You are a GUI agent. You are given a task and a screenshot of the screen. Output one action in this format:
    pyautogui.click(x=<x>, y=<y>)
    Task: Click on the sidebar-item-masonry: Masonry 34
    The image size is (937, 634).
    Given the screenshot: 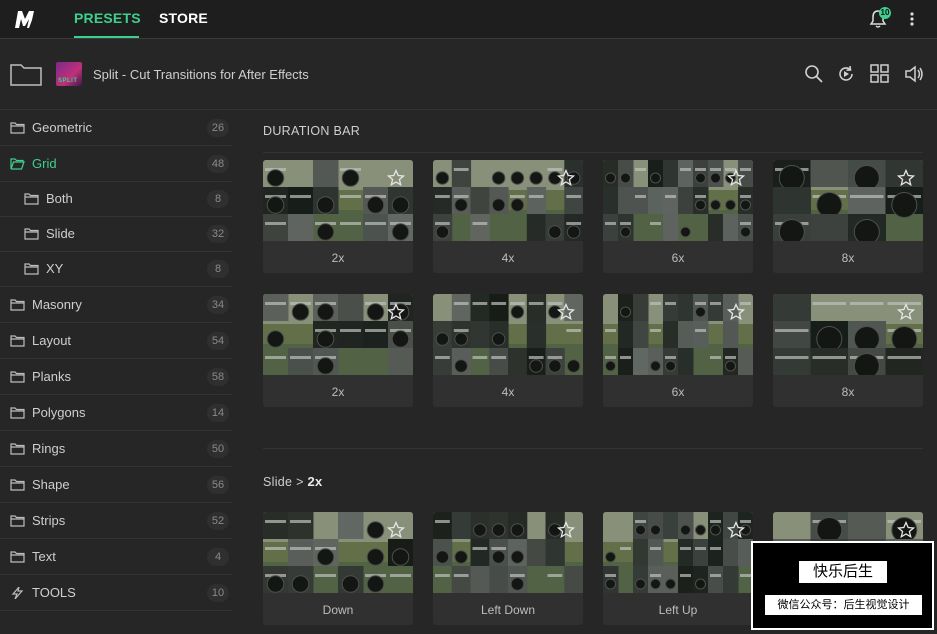 What is the action you would take?
    pyautogui.click(x=116, y=305)
    